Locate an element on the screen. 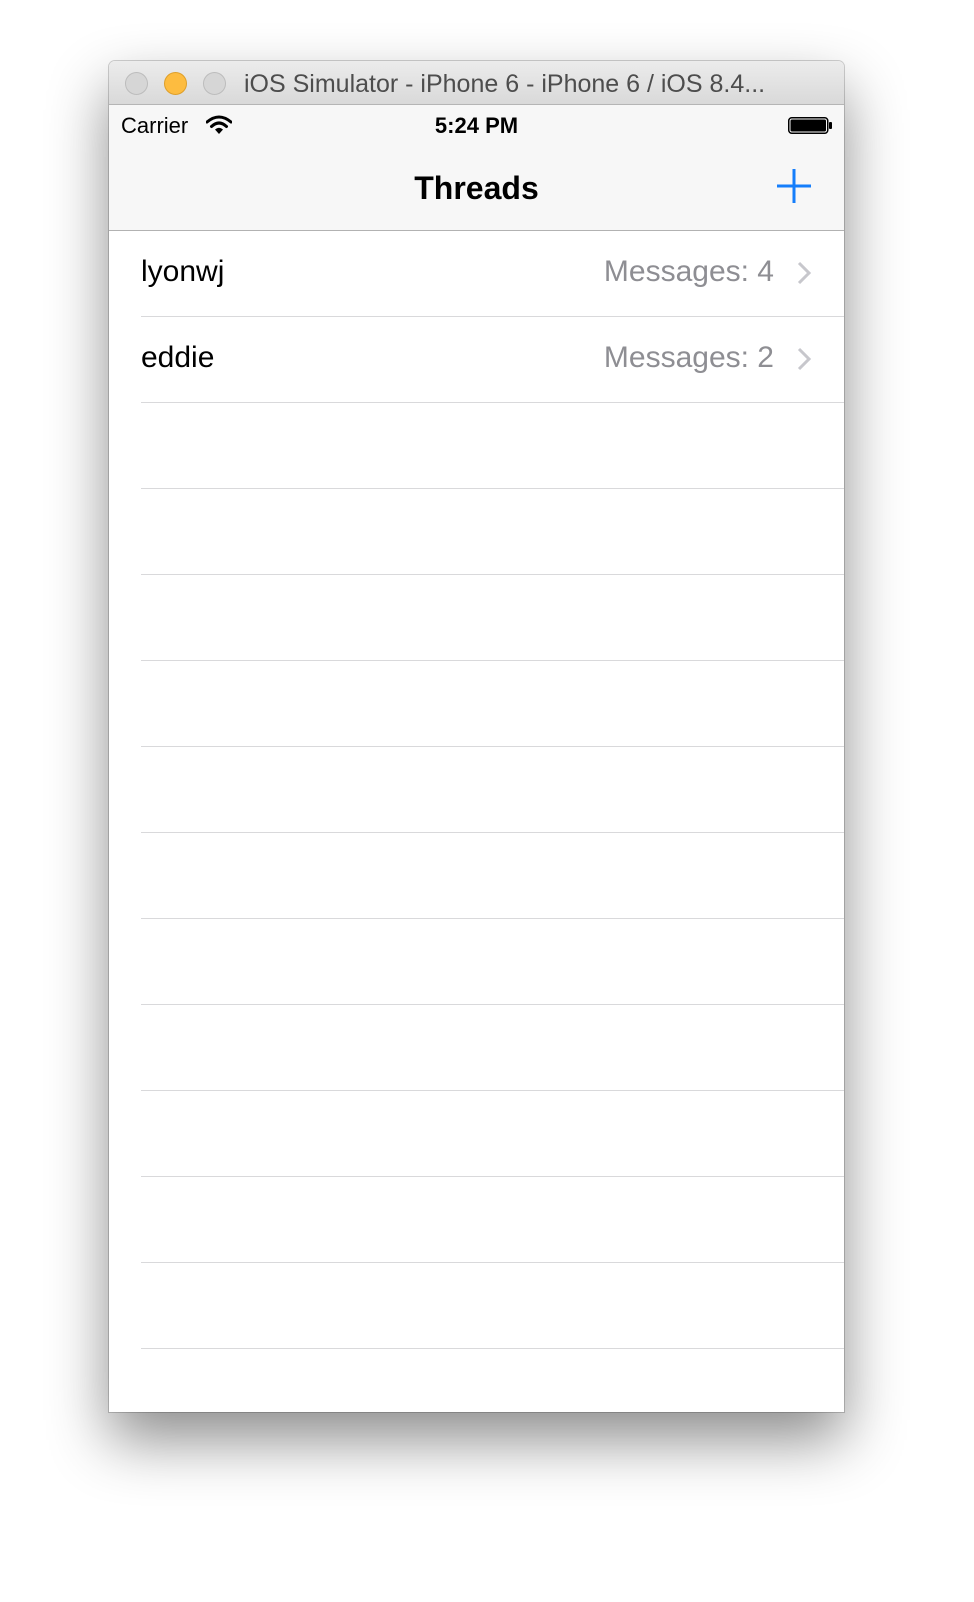  thread-row-eddie: eddie Messages: 2 is located at coordinates (492, 360).